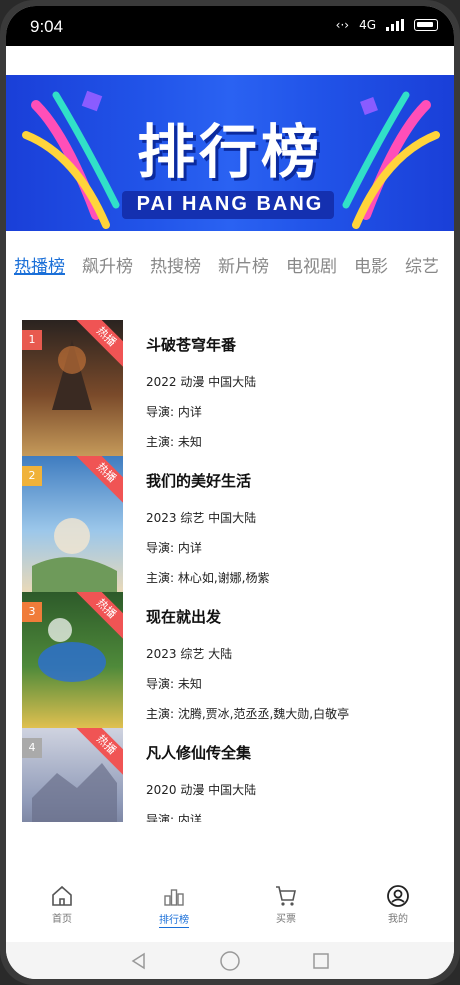  What do you see at coordinates (398, 896) in the screenshot?
I see `user-icon` at bounding box center [398, 896].